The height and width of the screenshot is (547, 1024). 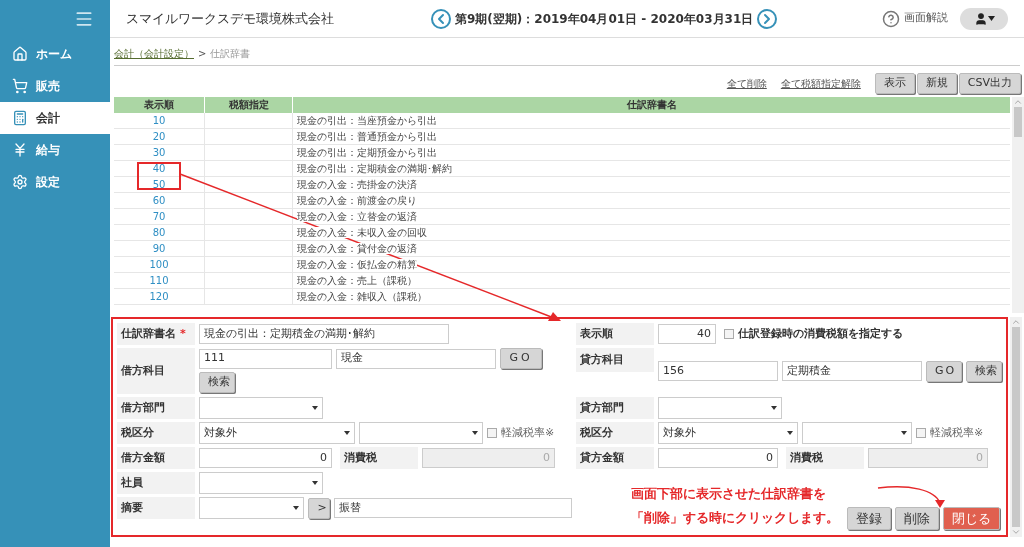 What do you see at coordinates (936, 83) in the screenshot?
I see `toolbar-button: 新規` at bounding box center [936, 83].